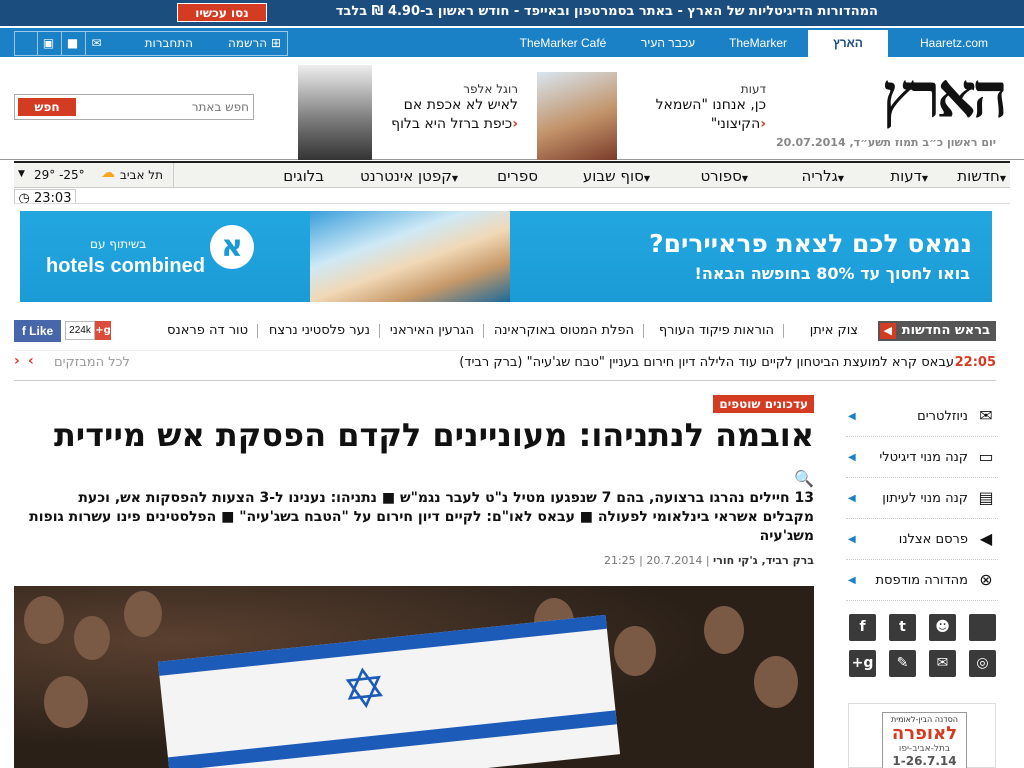 The width and height of the screenshot is (1024, 768). Describe the element at coordinates (810, 243) in the screenshot. I see `ad-headline: נמאס לכם לצאת פראיירים?` at that location.